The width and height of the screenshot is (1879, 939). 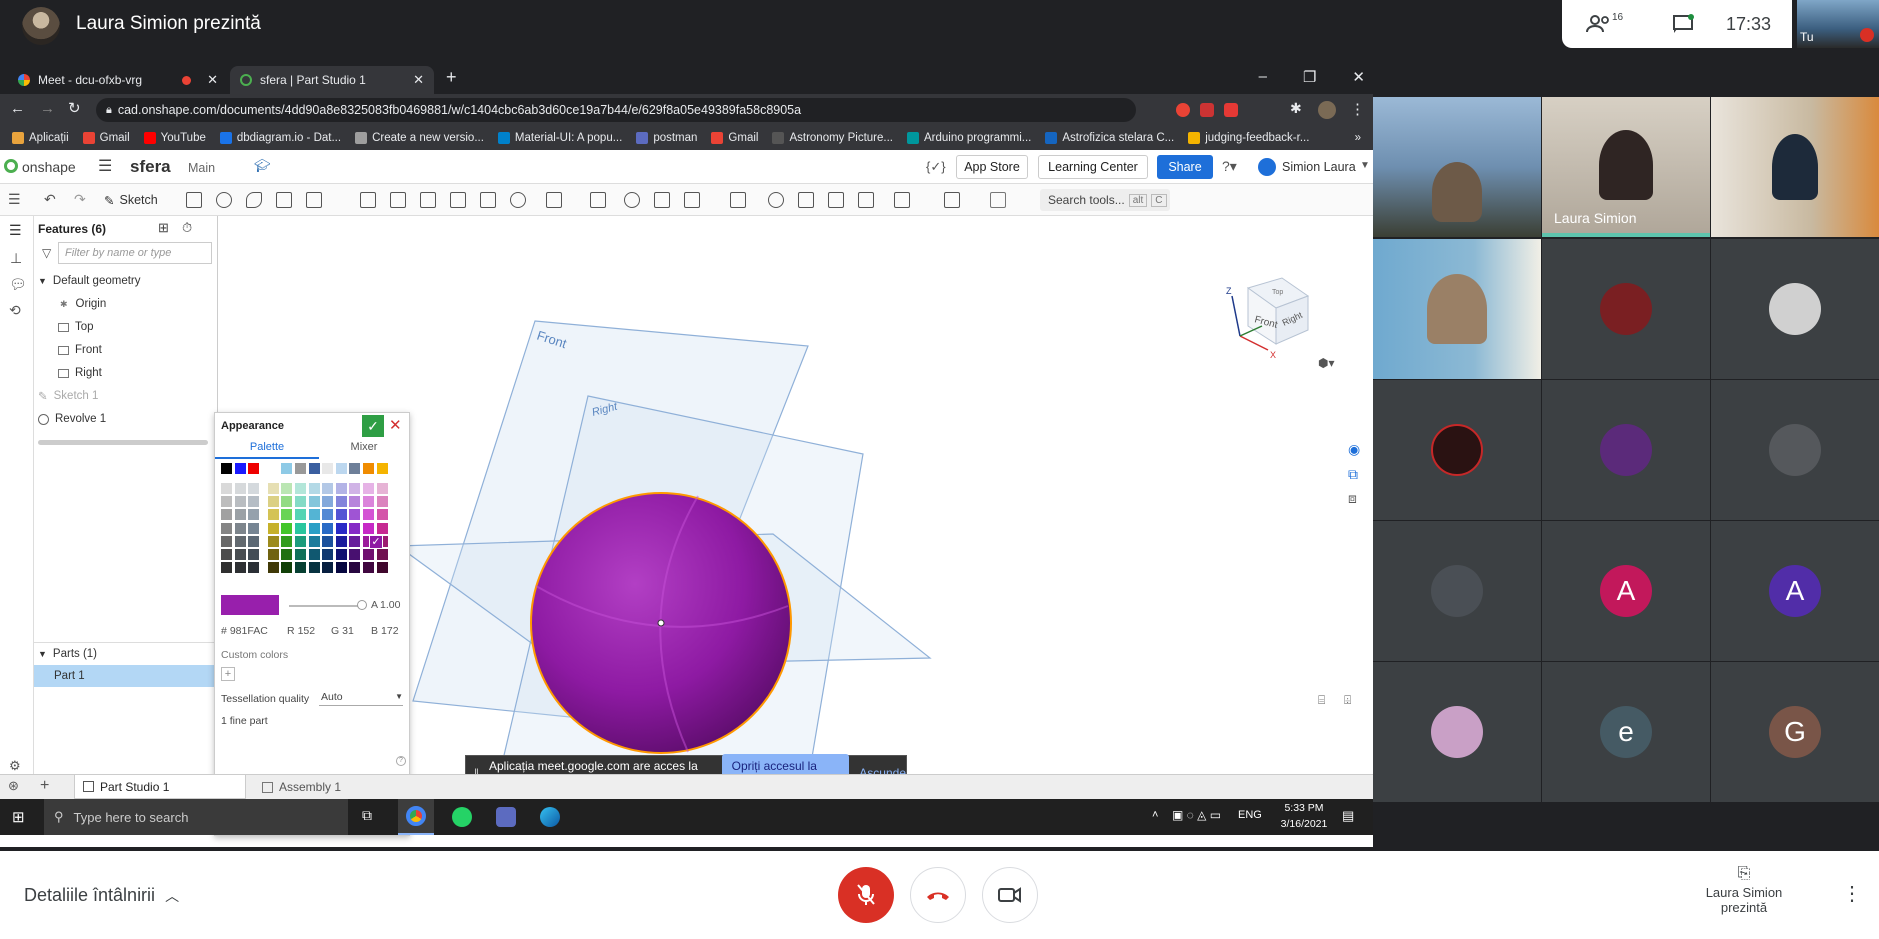 What do you see at coordinates (1010, 895) in the screenshot?
I see `camera-toggle-button` at bounding box center [1010, 895].